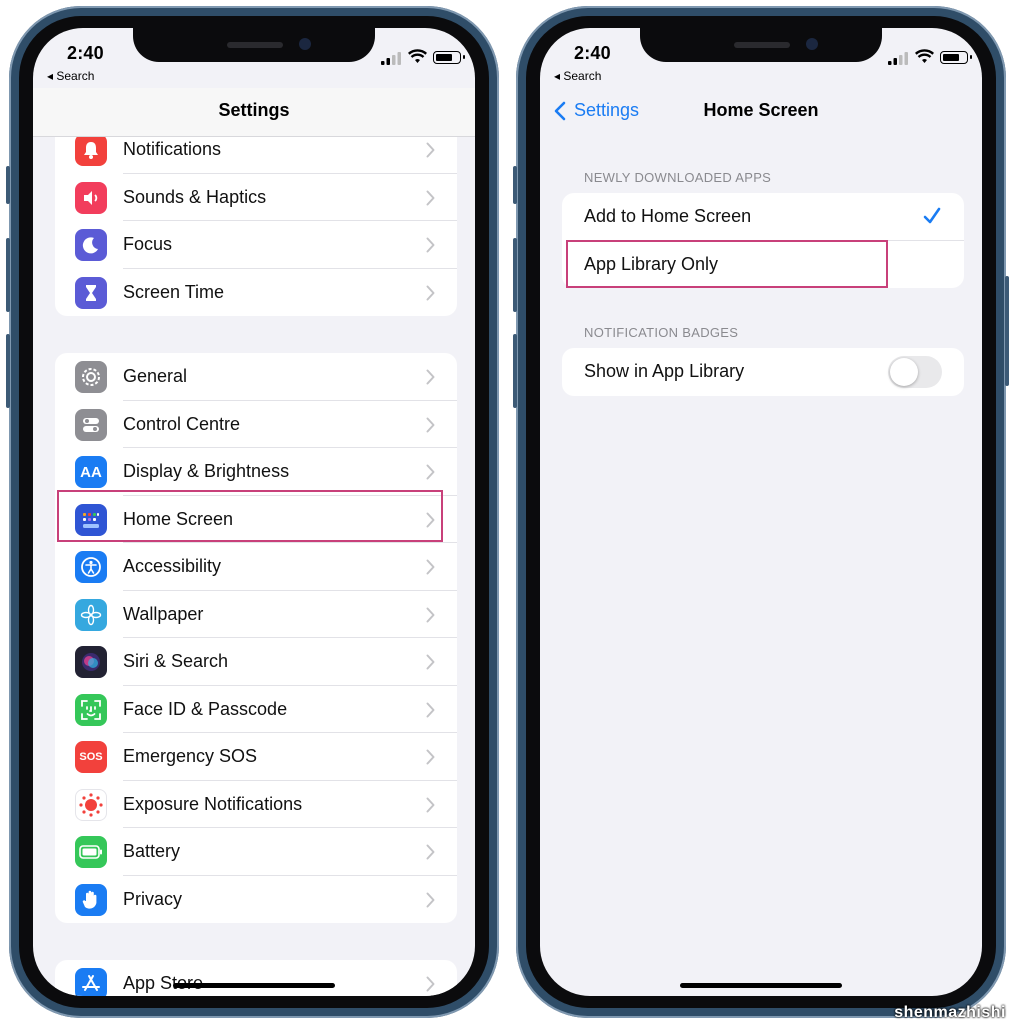 This screenshot has width=1018, height=1024. What do you see at coordinates (661, 332) in the screenshot?
I see `section-header-notification-badges: NOTIFICATION BADGES` at bounding box center [661, 332].